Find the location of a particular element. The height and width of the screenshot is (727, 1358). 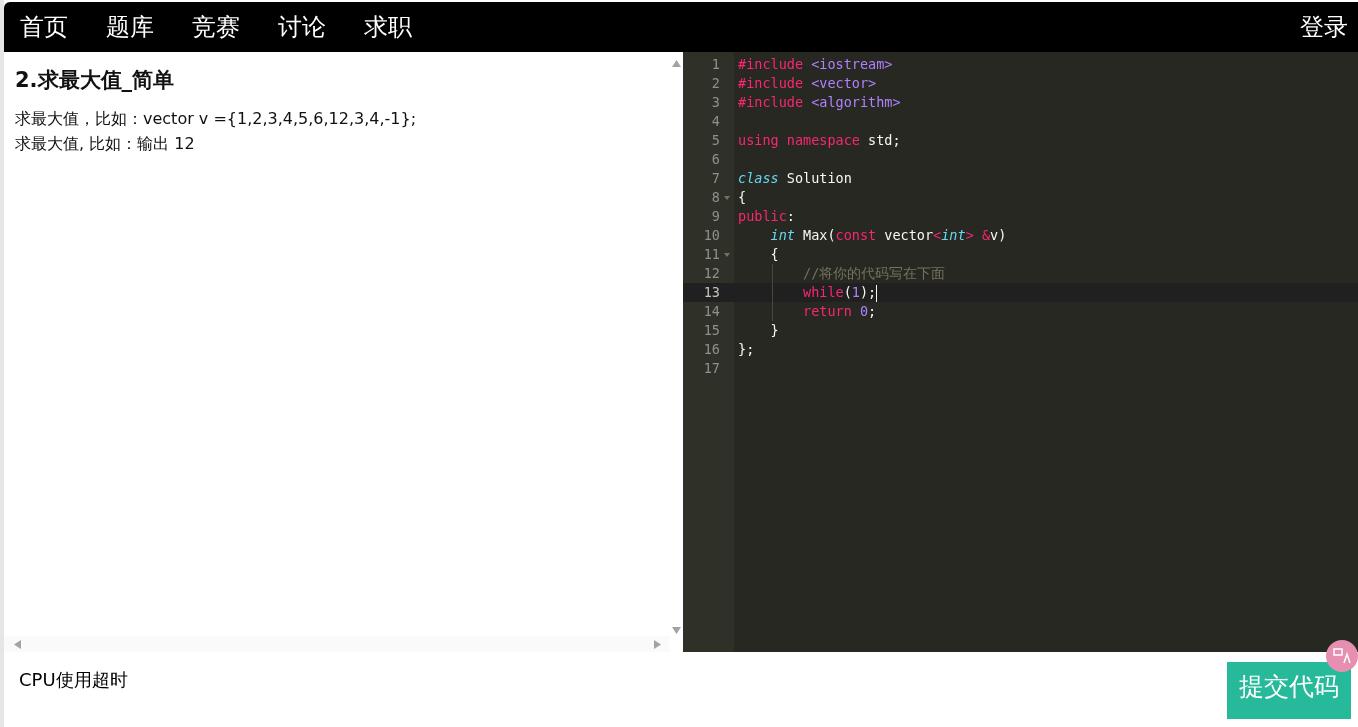

scroll-left-icon is located at coordinates (17, 644).